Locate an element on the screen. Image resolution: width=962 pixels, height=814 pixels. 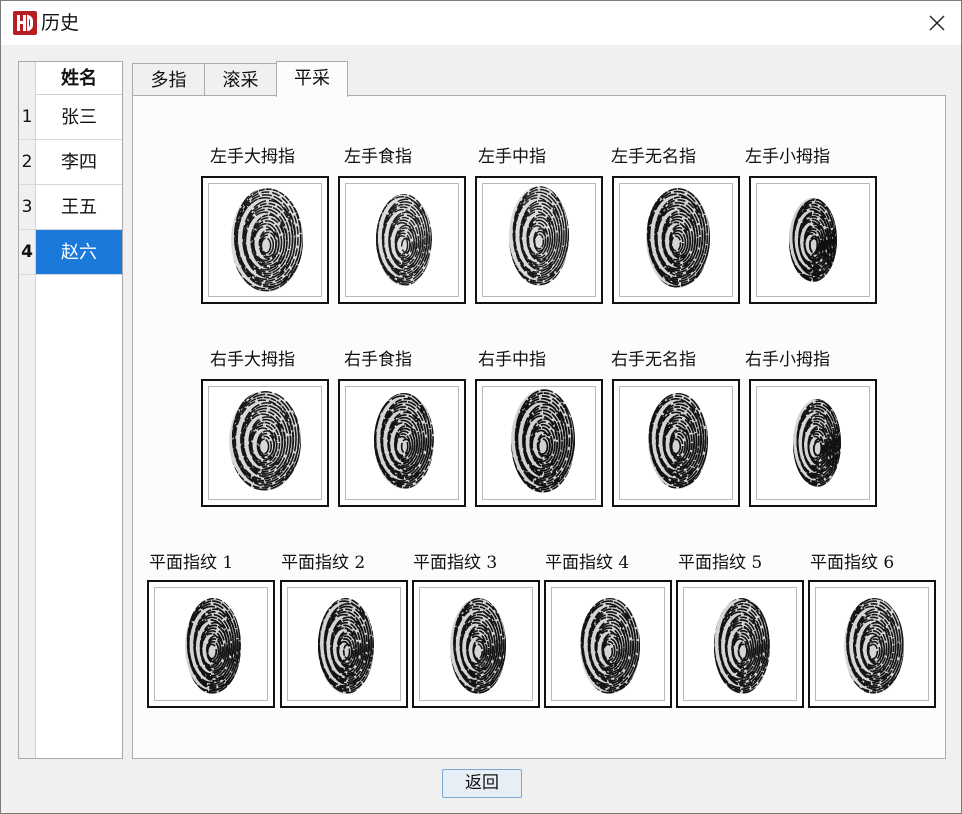
row-number: 4 is located at coordinates (27, 252).